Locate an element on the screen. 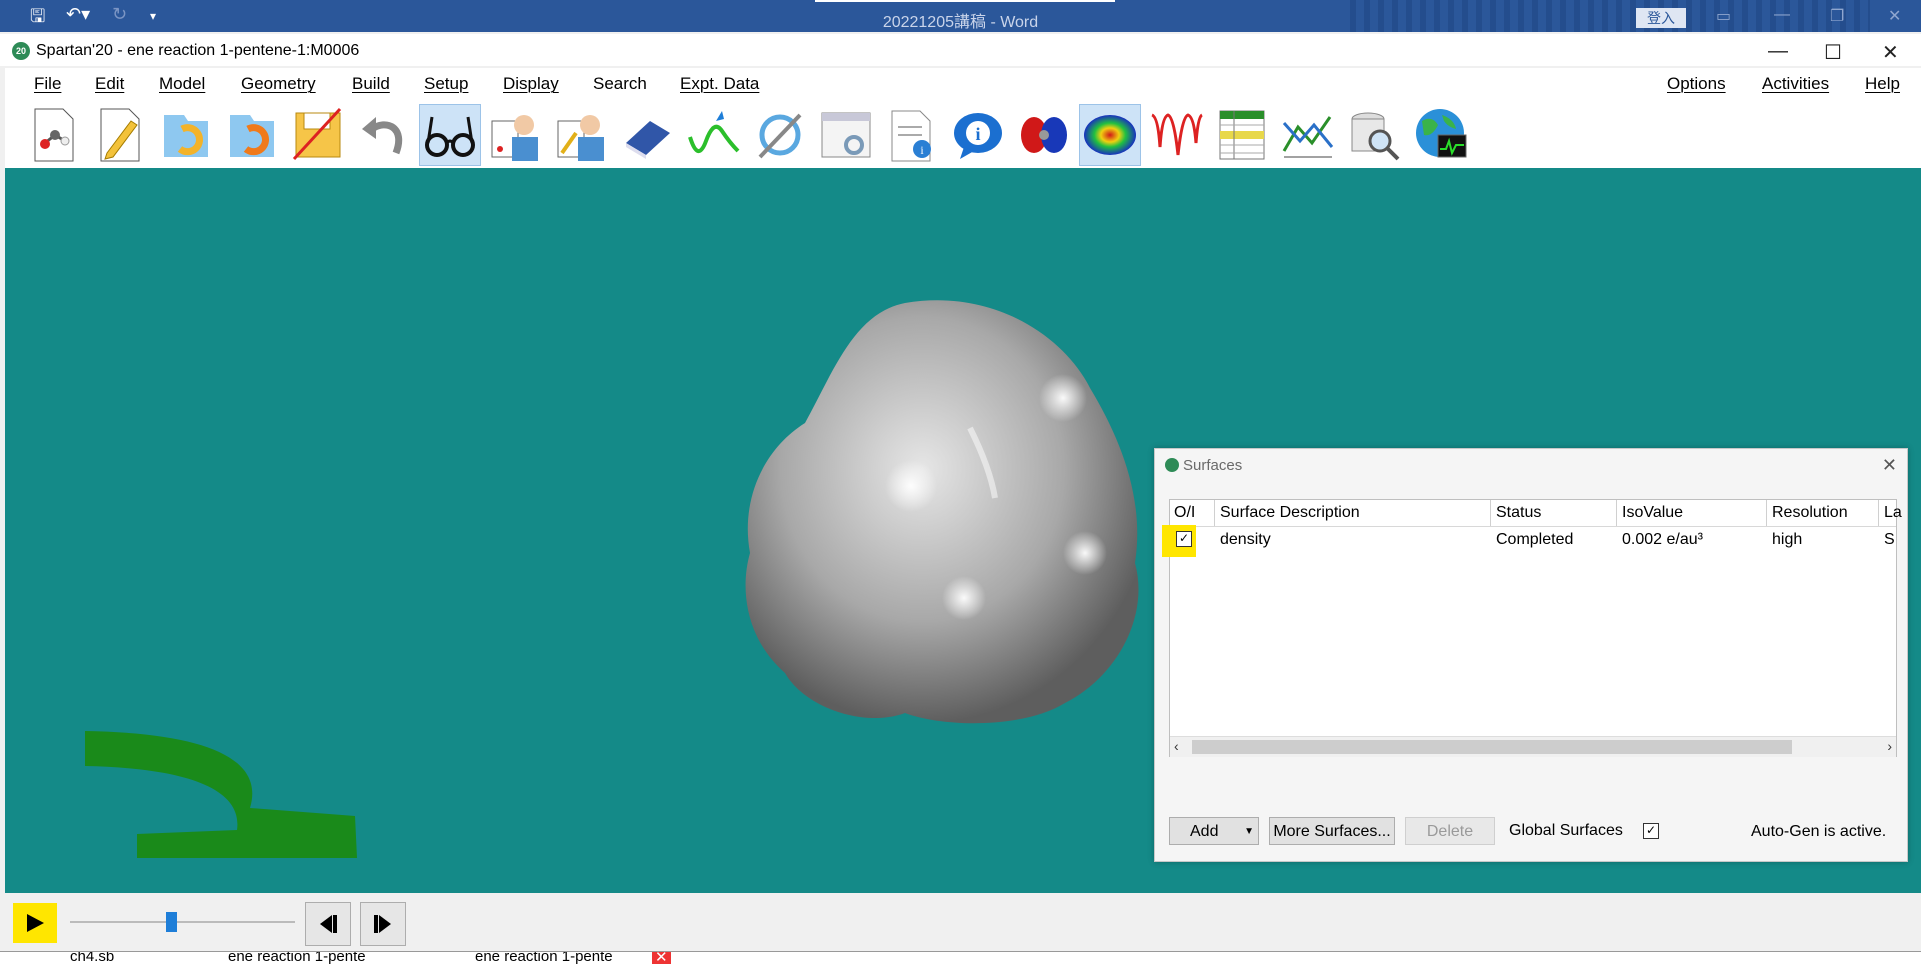 The width and height of the screenshot is (1921, 964). plots-icon is located at coordinates (1308, 135).